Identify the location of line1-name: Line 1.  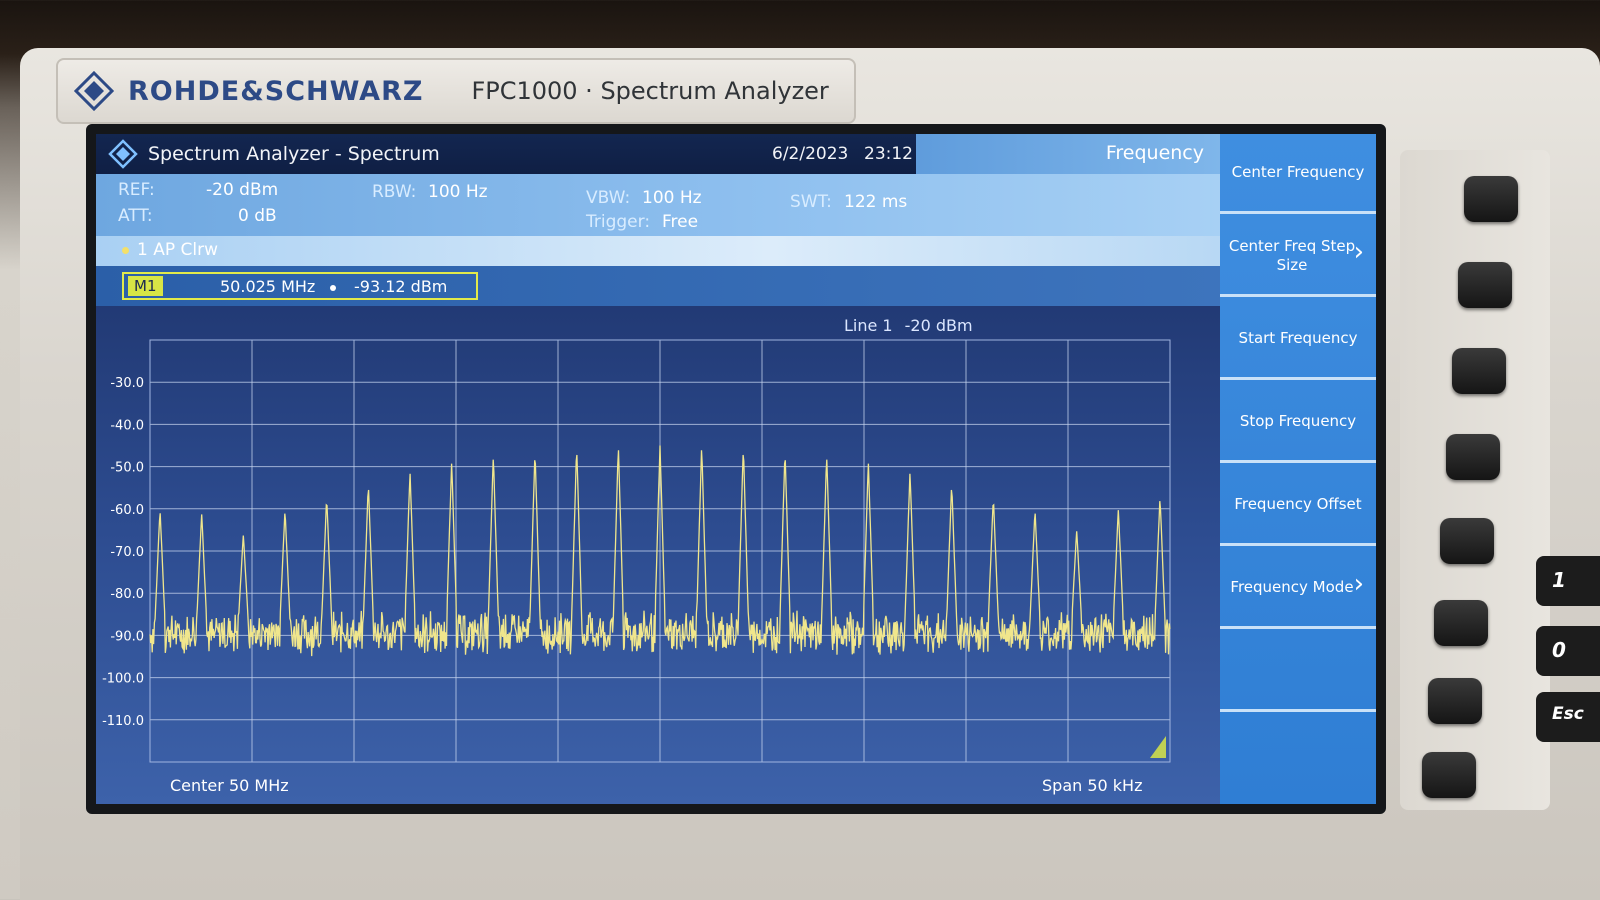
(868, 325).